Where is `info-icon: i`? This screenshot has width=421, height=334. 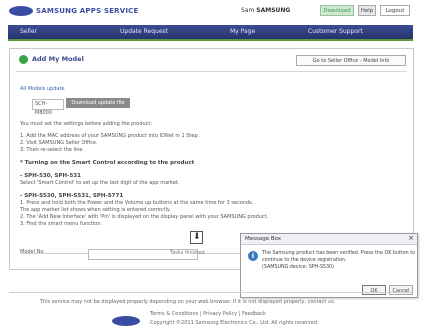
info-icon: i is located at coordinates (253, 256).